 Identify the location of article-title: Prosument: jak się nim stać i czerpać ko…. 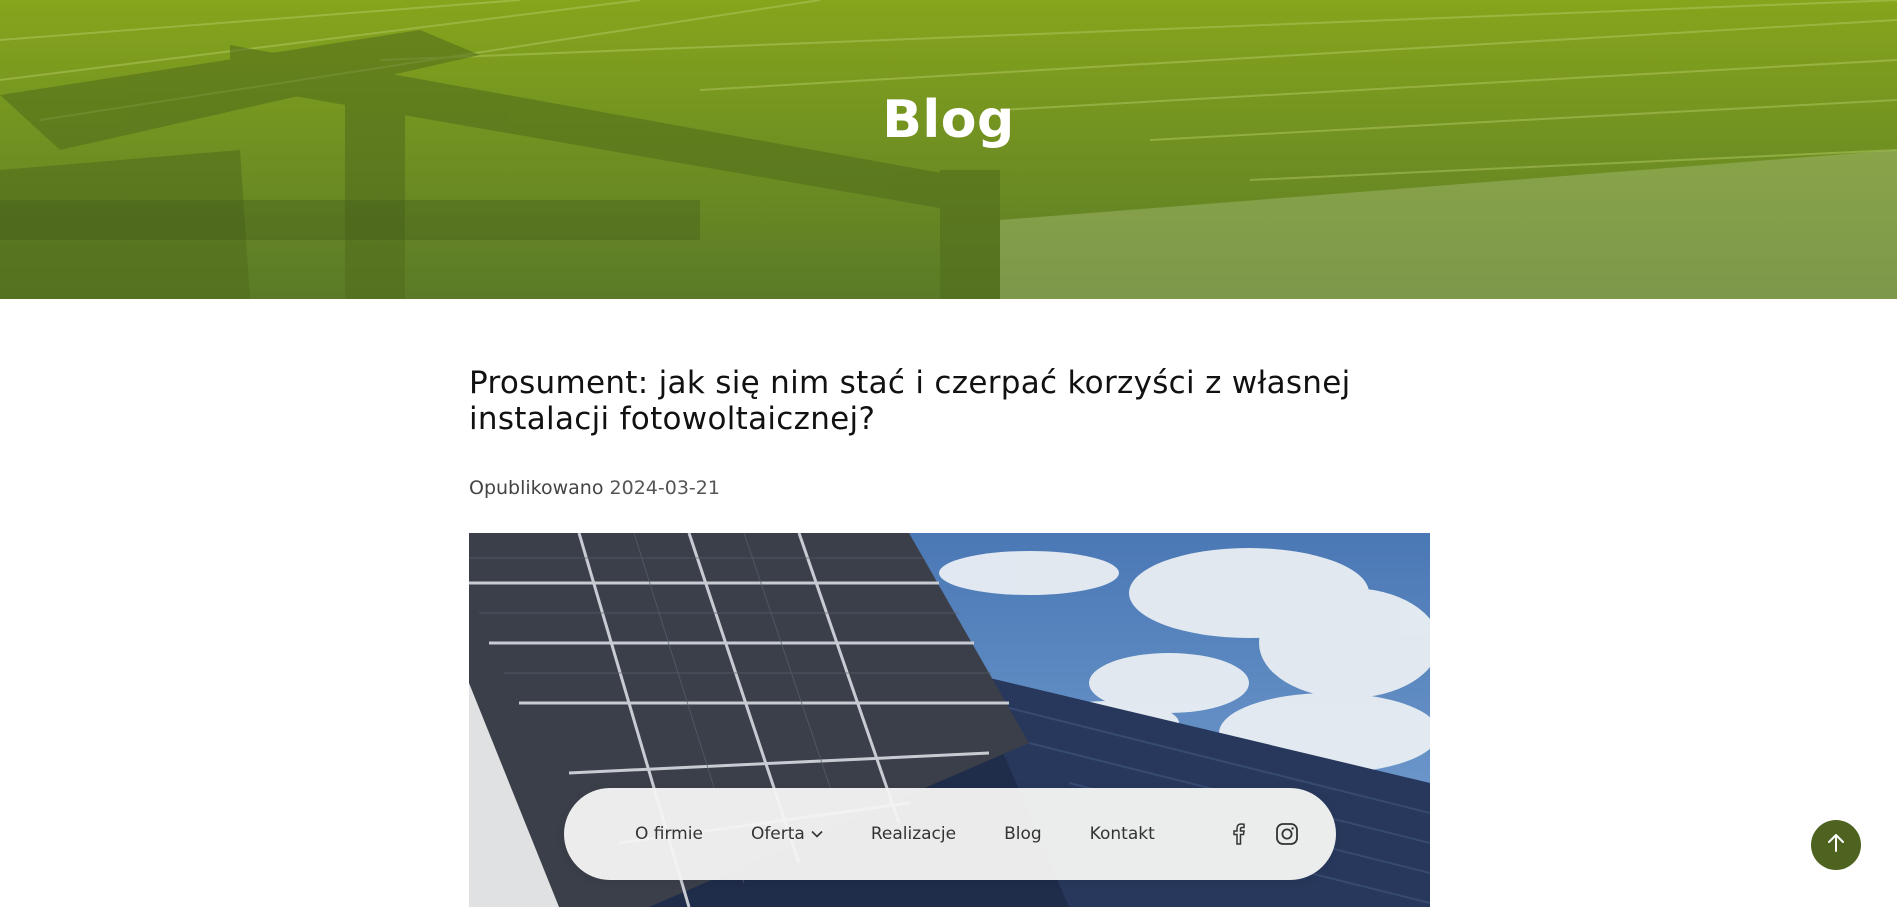
(910, 401).